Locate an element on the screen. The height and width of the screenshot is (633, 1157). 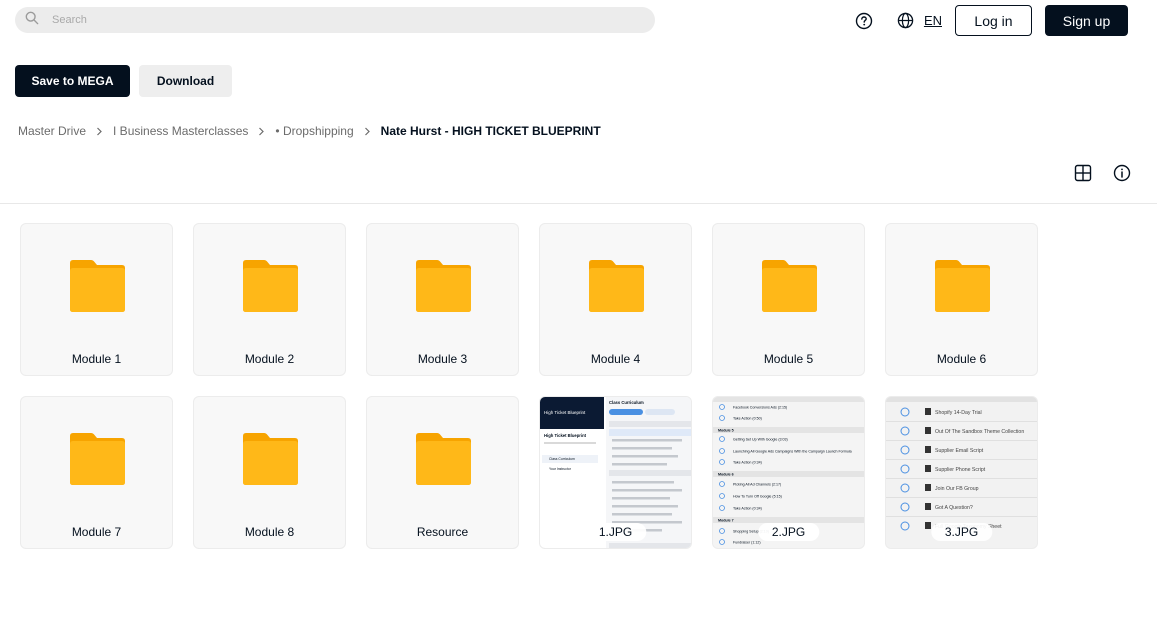
item-name: Module 5 is located at coordinates (788, 359).